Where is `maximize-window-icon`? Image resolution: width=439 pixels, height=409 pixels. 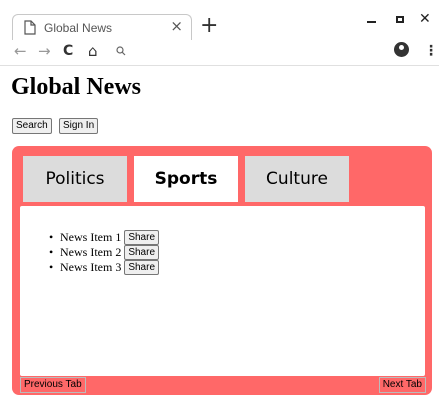
maximize-window-icon is located at coordinates (400, 19).